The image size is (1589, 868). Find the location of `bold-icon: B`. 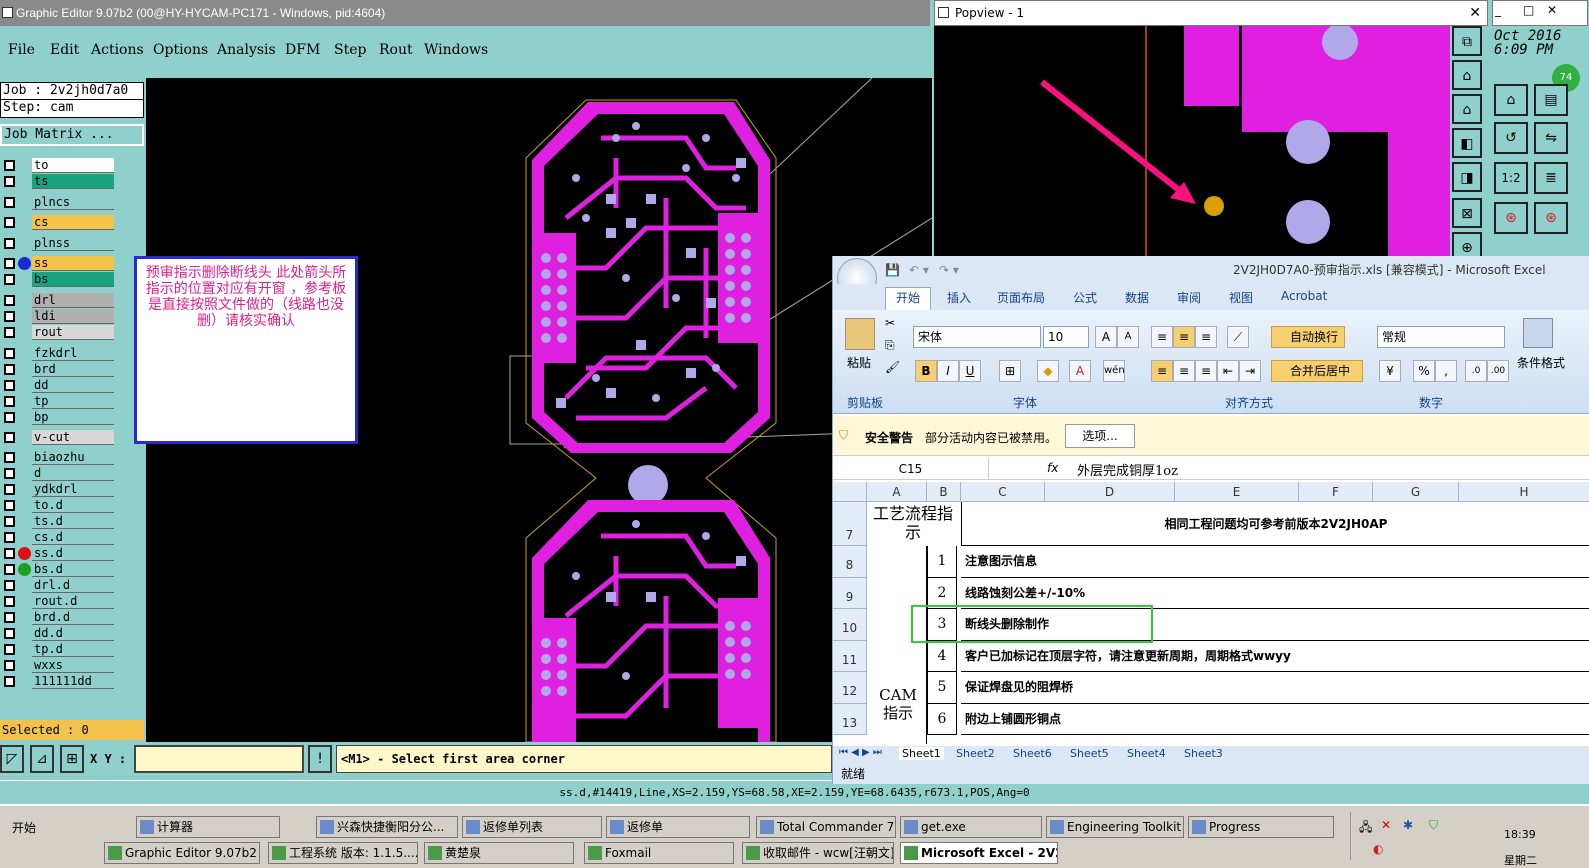

bold-icon: B is located at coordinates (926, 371).